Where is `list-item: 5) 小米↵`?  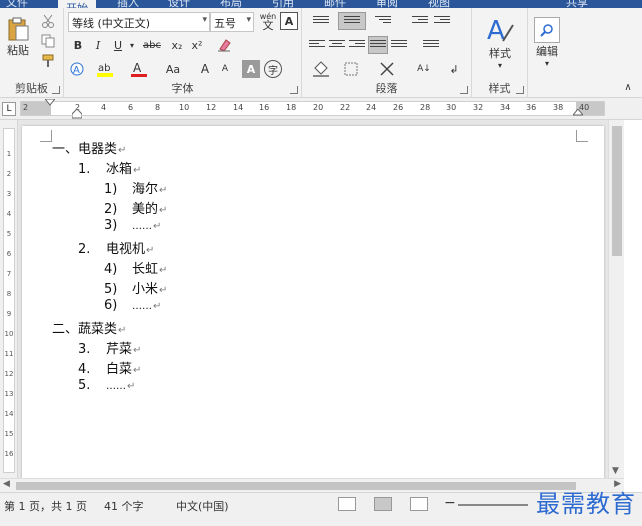
list-item: 5) 小米↵ is located at coordinates (135, 287).